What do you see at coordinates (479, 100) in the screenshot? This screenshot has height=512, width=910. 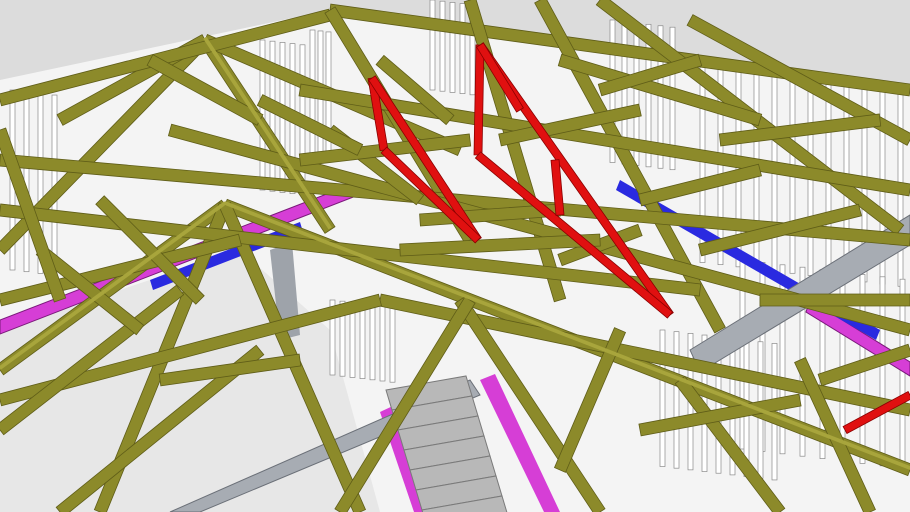 I see `red-truss-member` at bounding box center [479, 100].